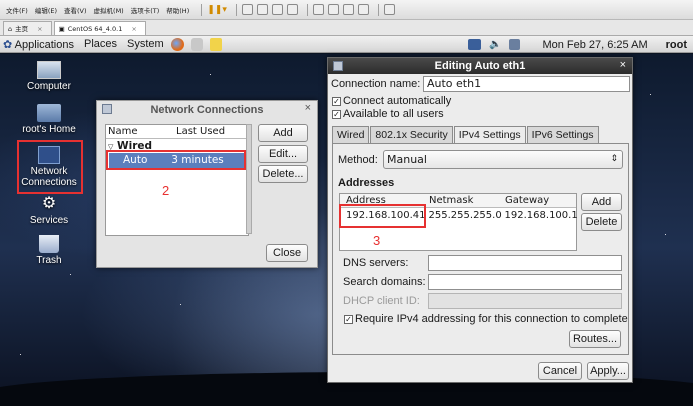  I want to click on connection-row: Auto eth1 3 minutes ago, so click(176, 167).